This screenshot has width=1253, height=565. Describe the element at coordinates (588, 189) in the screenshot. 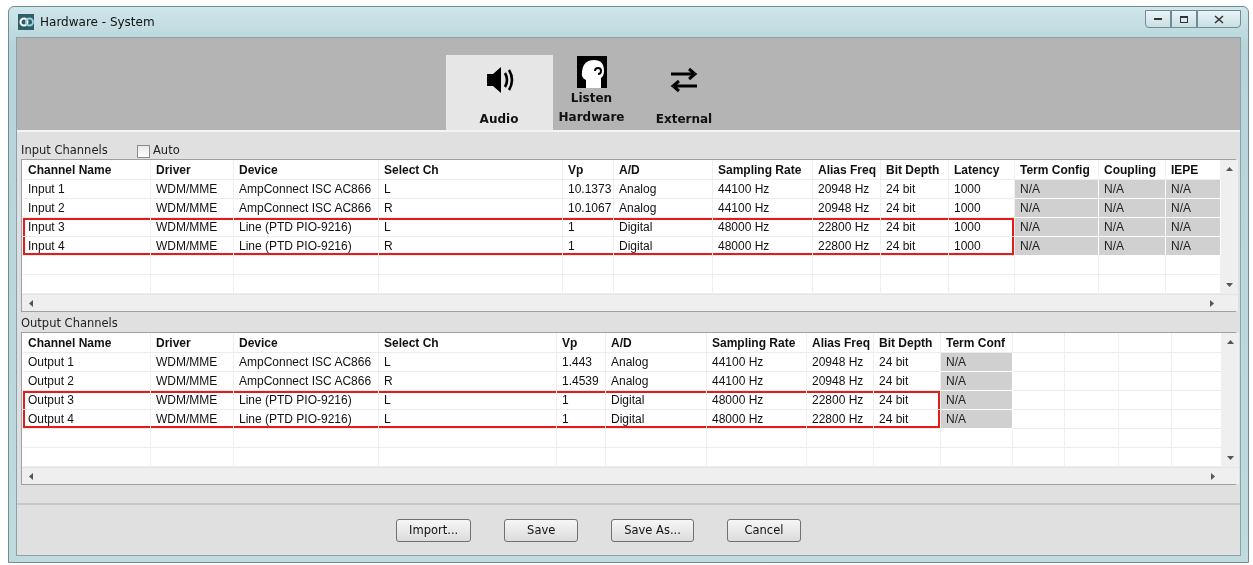

I see `table-cell: 10.1373` at that location.